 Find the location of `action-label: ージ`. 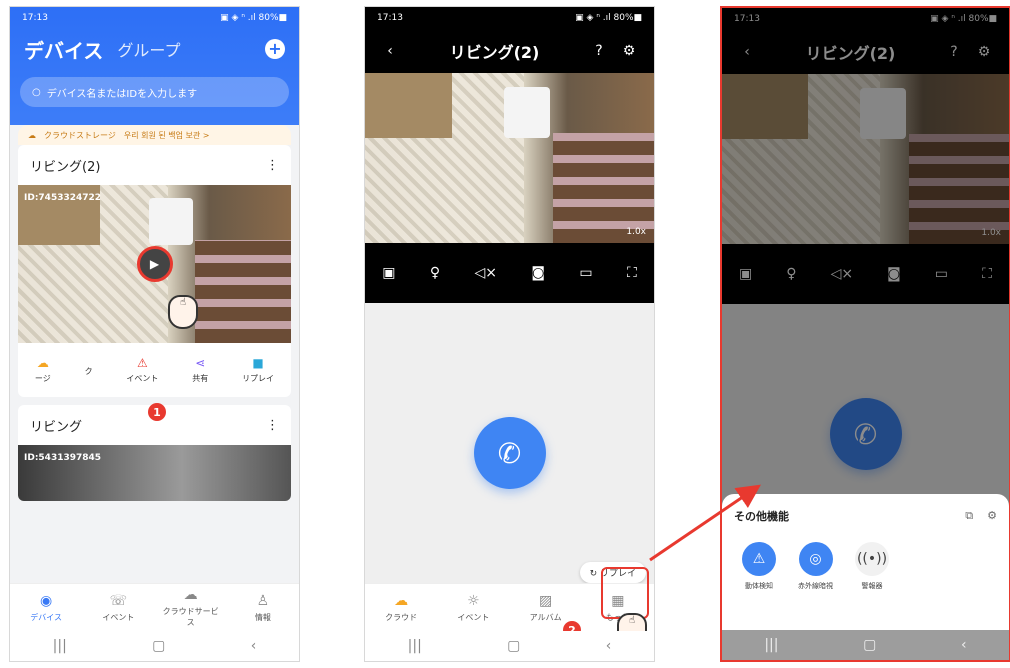

action-label: ージ is located at coordinates (42, 378).